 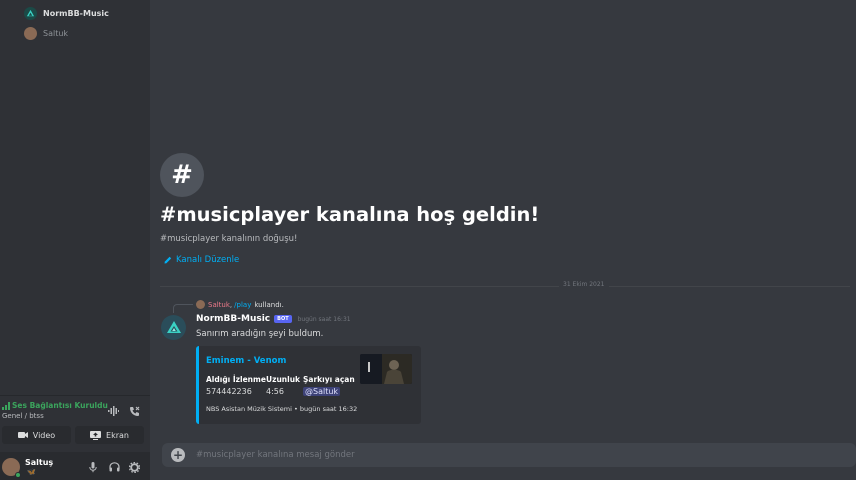 I want to click on username: Saltuş, so click(x=39, y=462).